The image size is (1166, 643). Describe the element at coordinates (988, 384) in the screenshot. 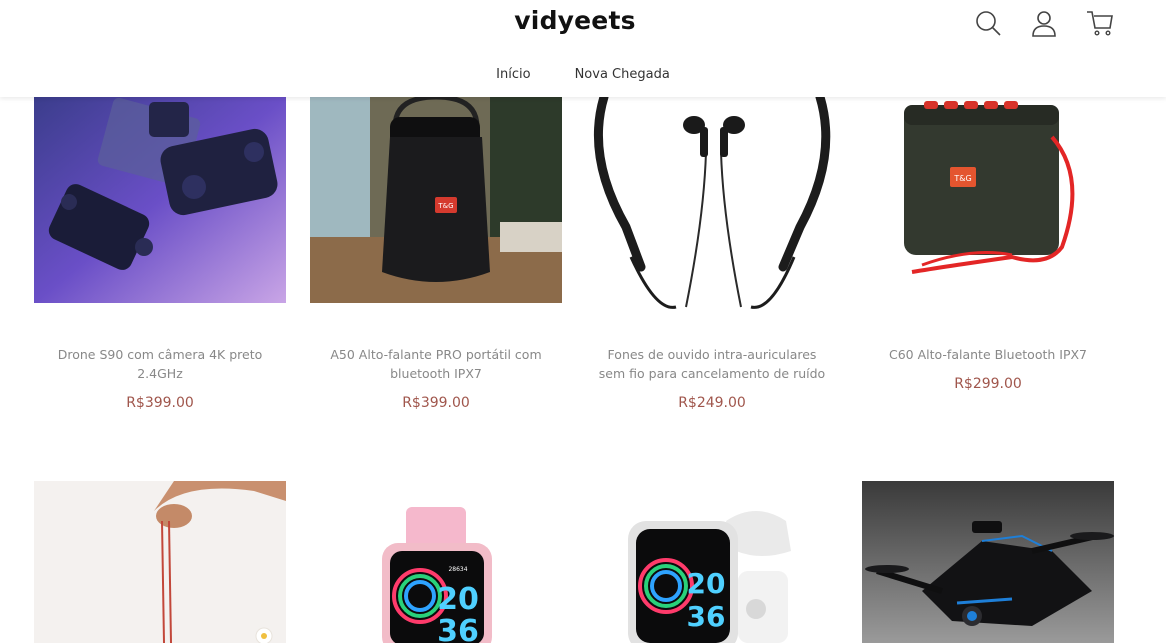

I see `product-price: R$299.00` at that location.